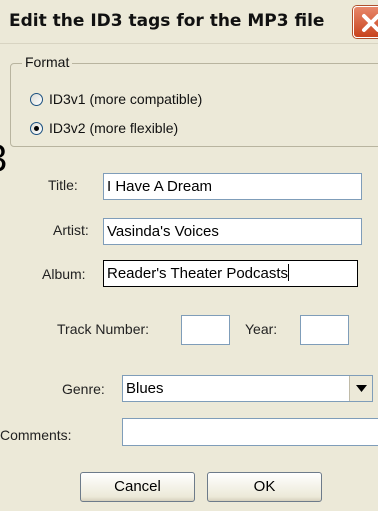 This screenshot has height=511, width=378. I want to click on title-field: I Have A Dream, so click(232, 186).